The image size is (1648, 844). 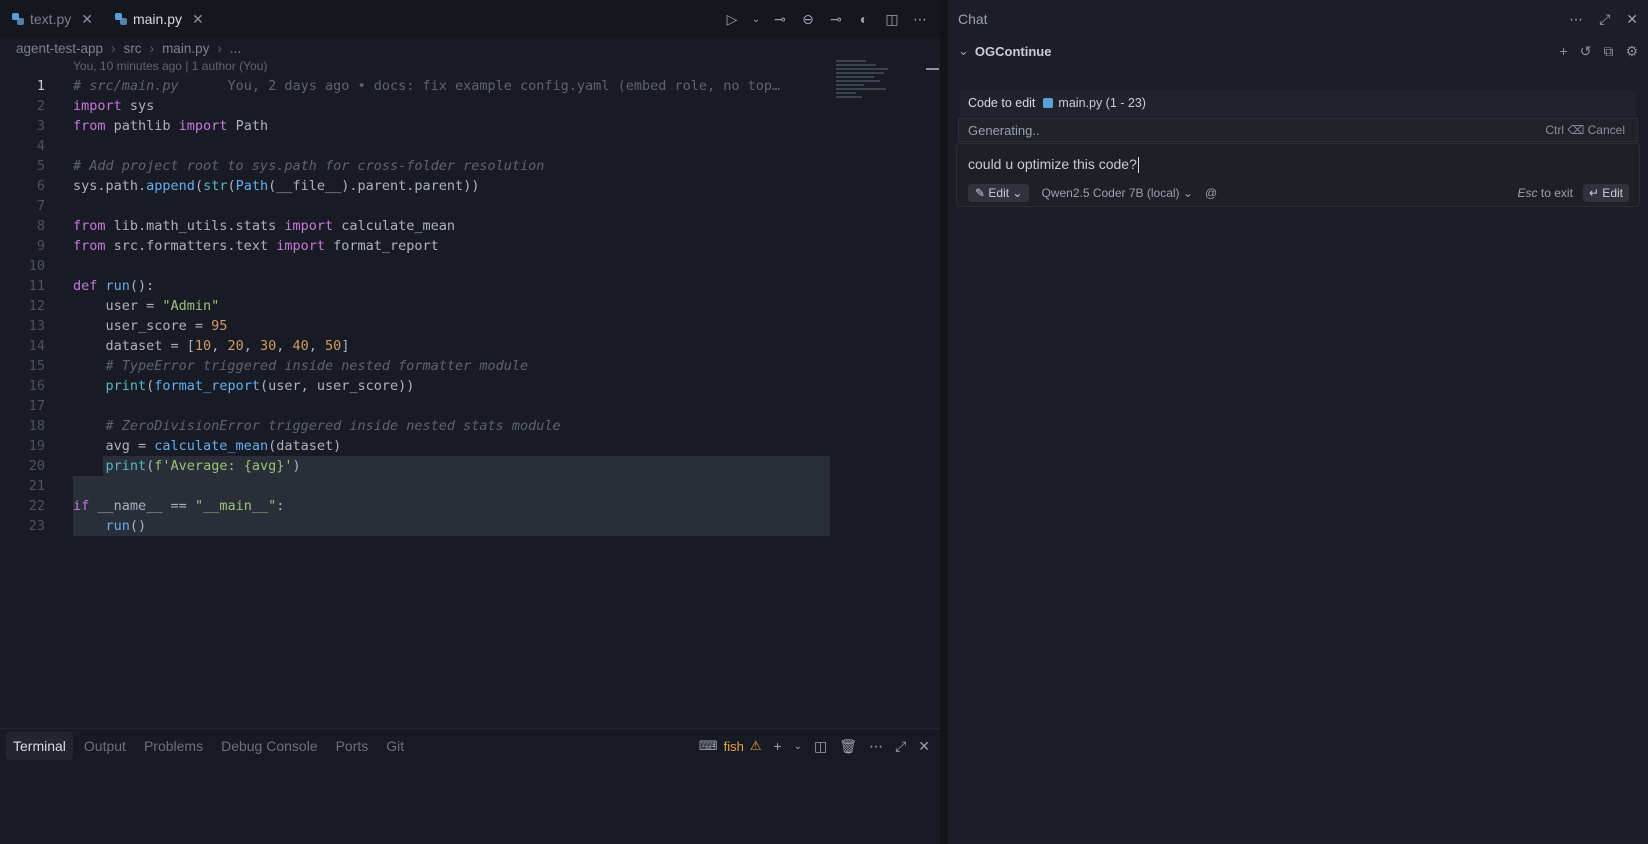 I want to click on mode-label: Edit, so click(x=999, y=193).